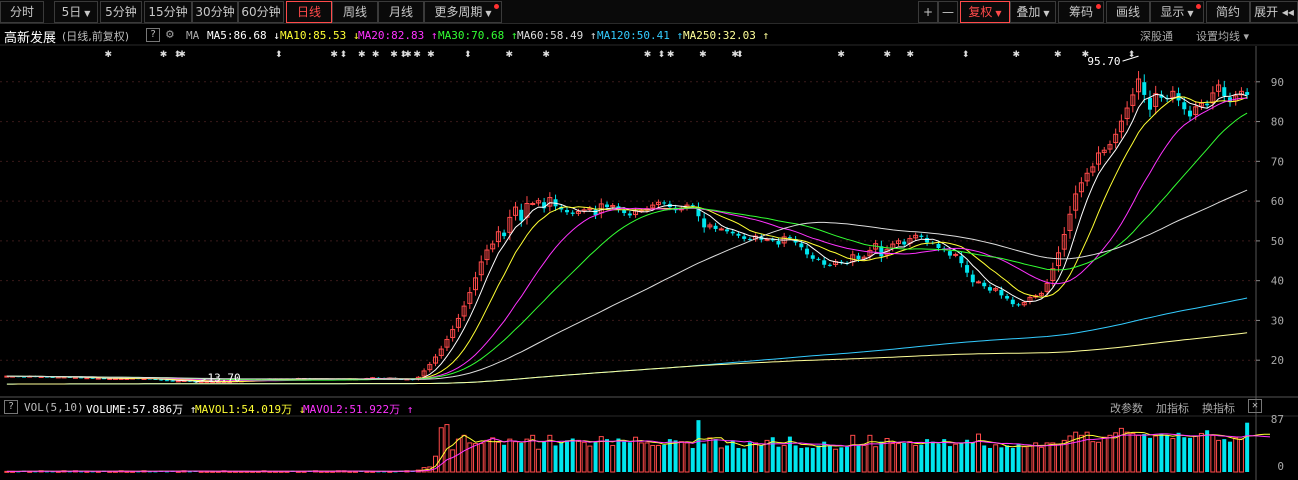 This screenshot has width=1298, height=480. I want to click on add-indicator-button: 加指标, so click(1172, 408).